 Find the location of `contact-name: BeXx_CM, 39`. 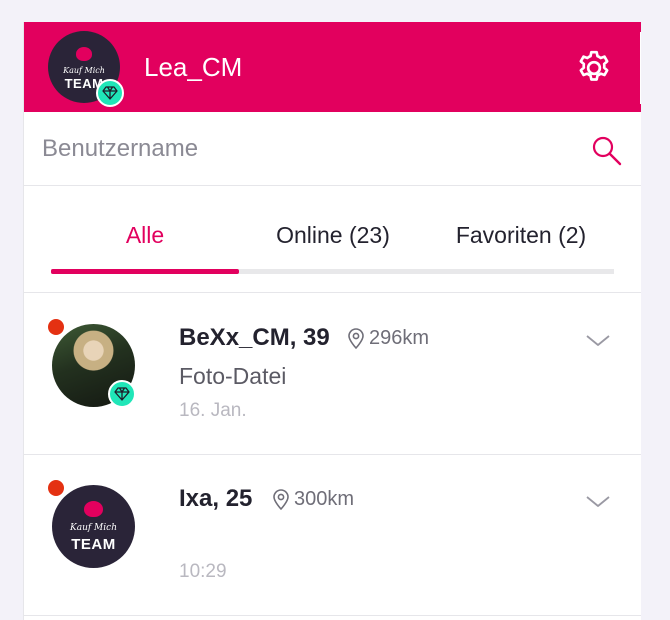

contact-name: BeXx_CM, 39 is located at coordinates (254, 337).